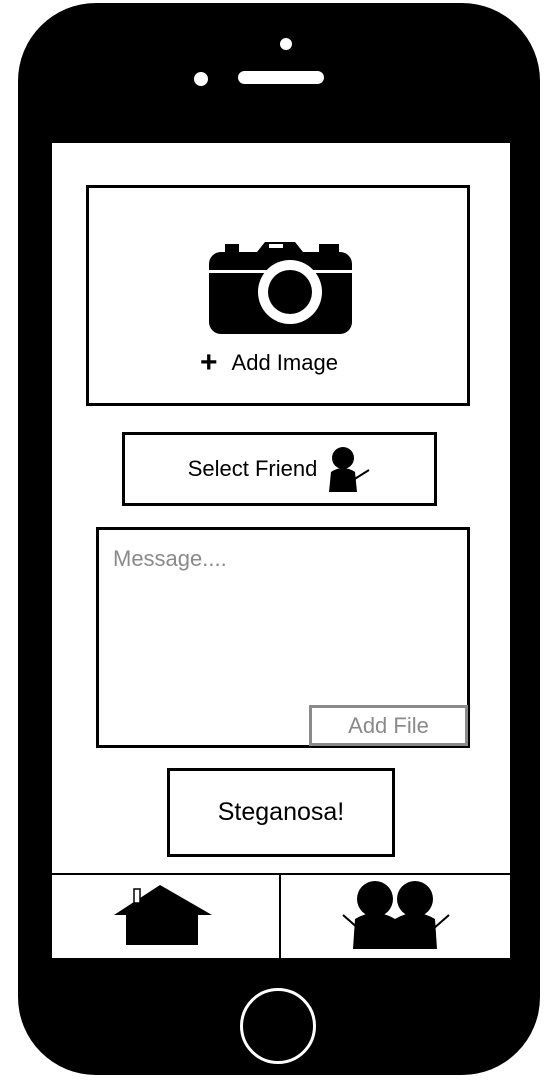 This screenshot has width=545, height=1080. I want to click on friends-icon, so click(396, 915).